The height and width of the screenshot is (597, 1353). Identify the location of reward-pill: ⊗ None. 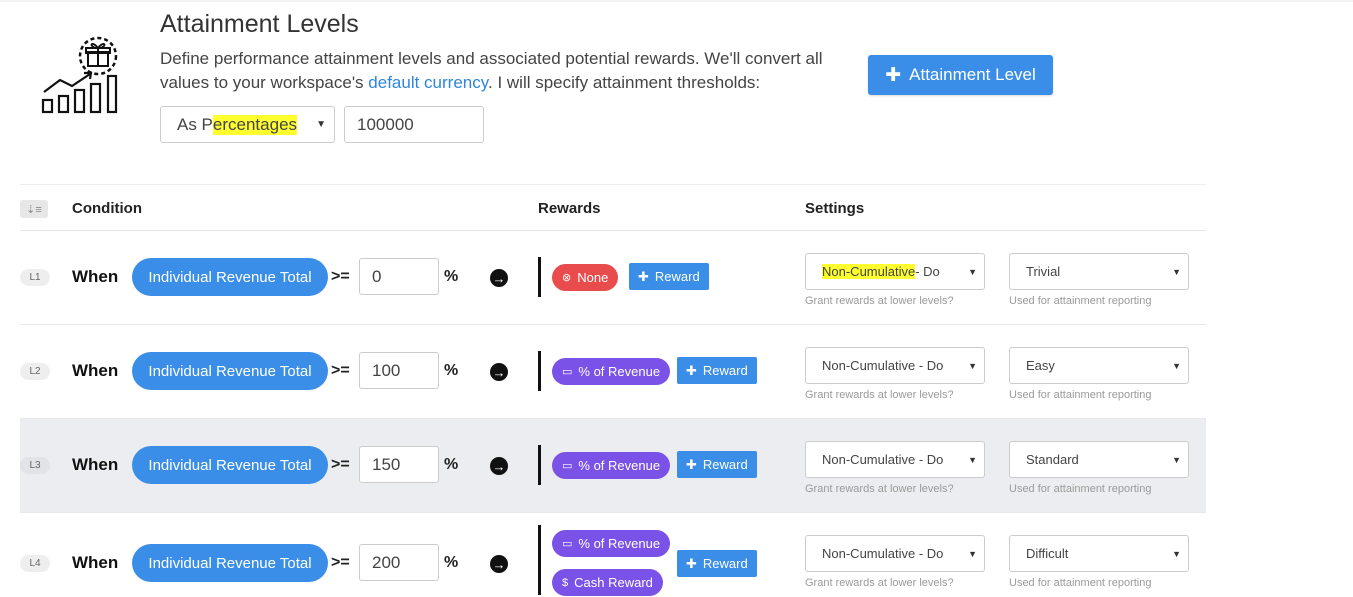
(585, 277).